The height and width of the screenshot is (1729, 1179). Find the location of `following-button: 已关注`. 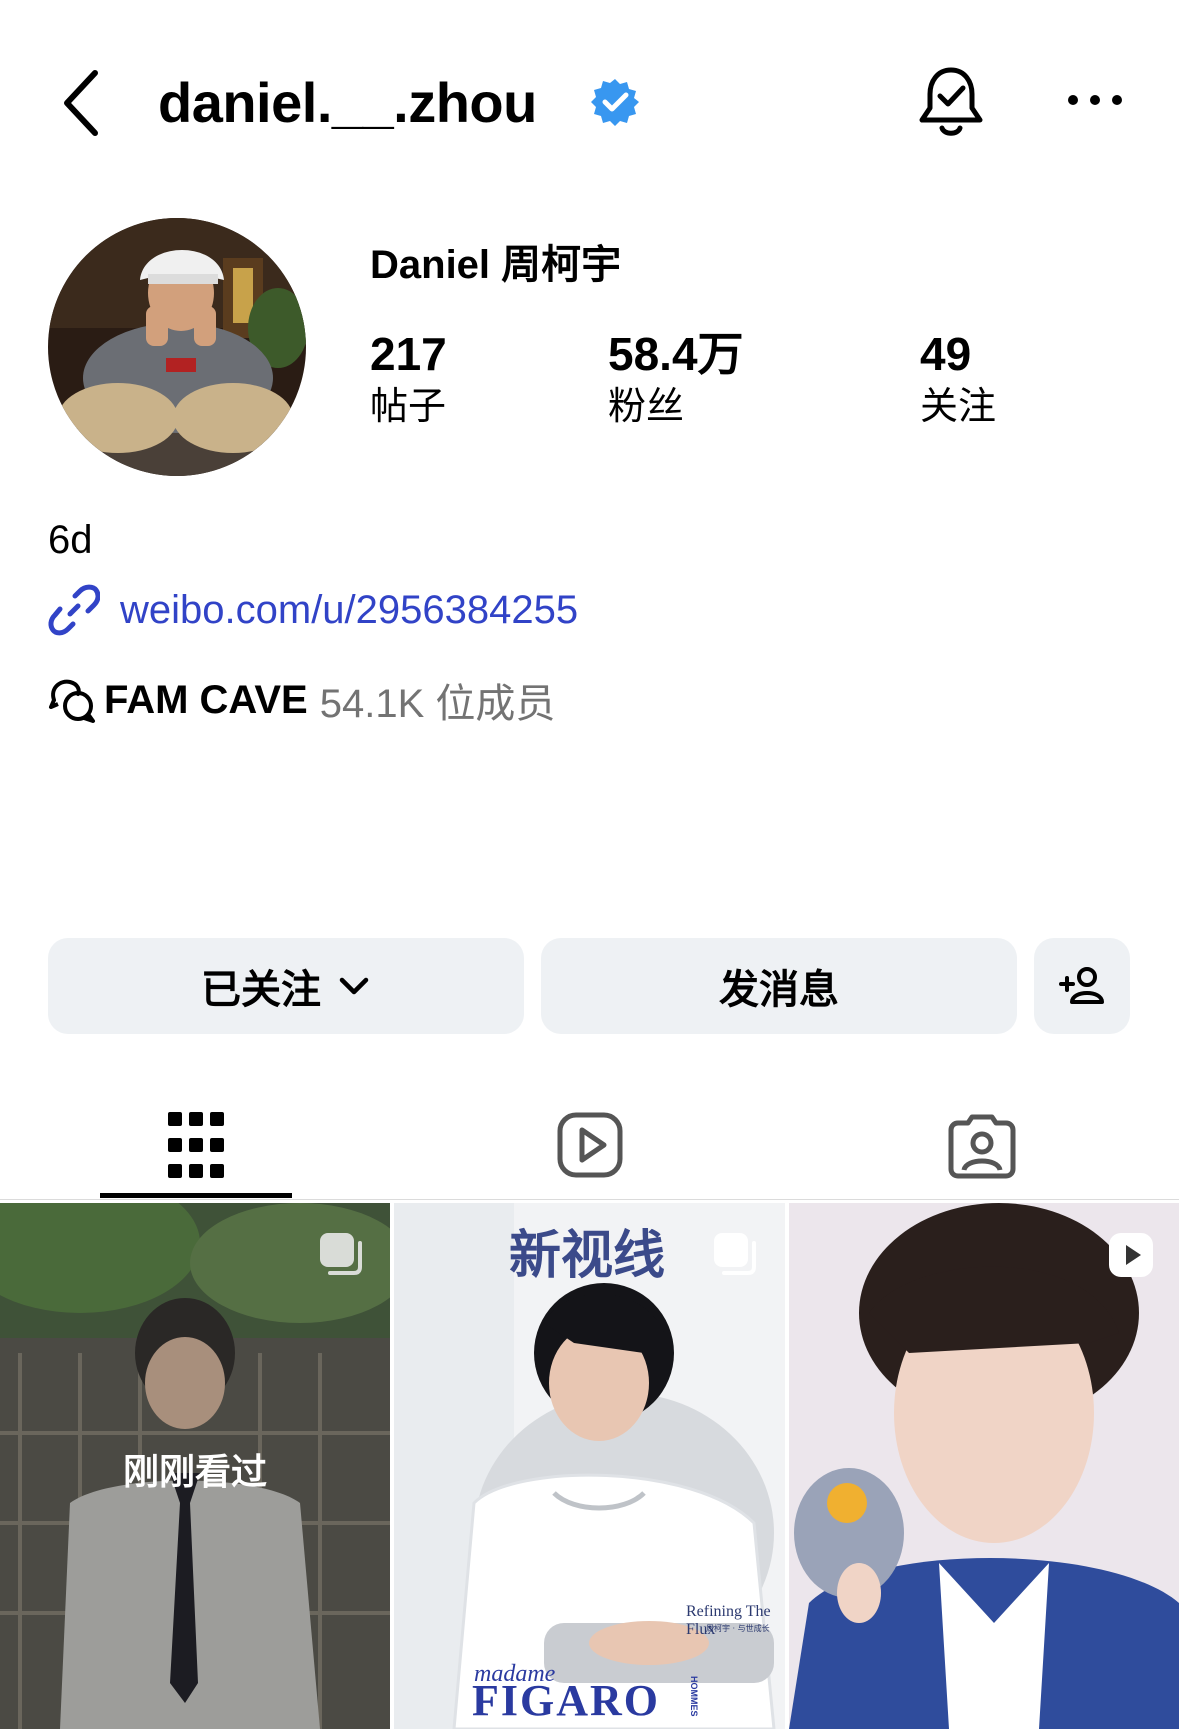

following-button: 已关注 is located at coordinates (286, 986).